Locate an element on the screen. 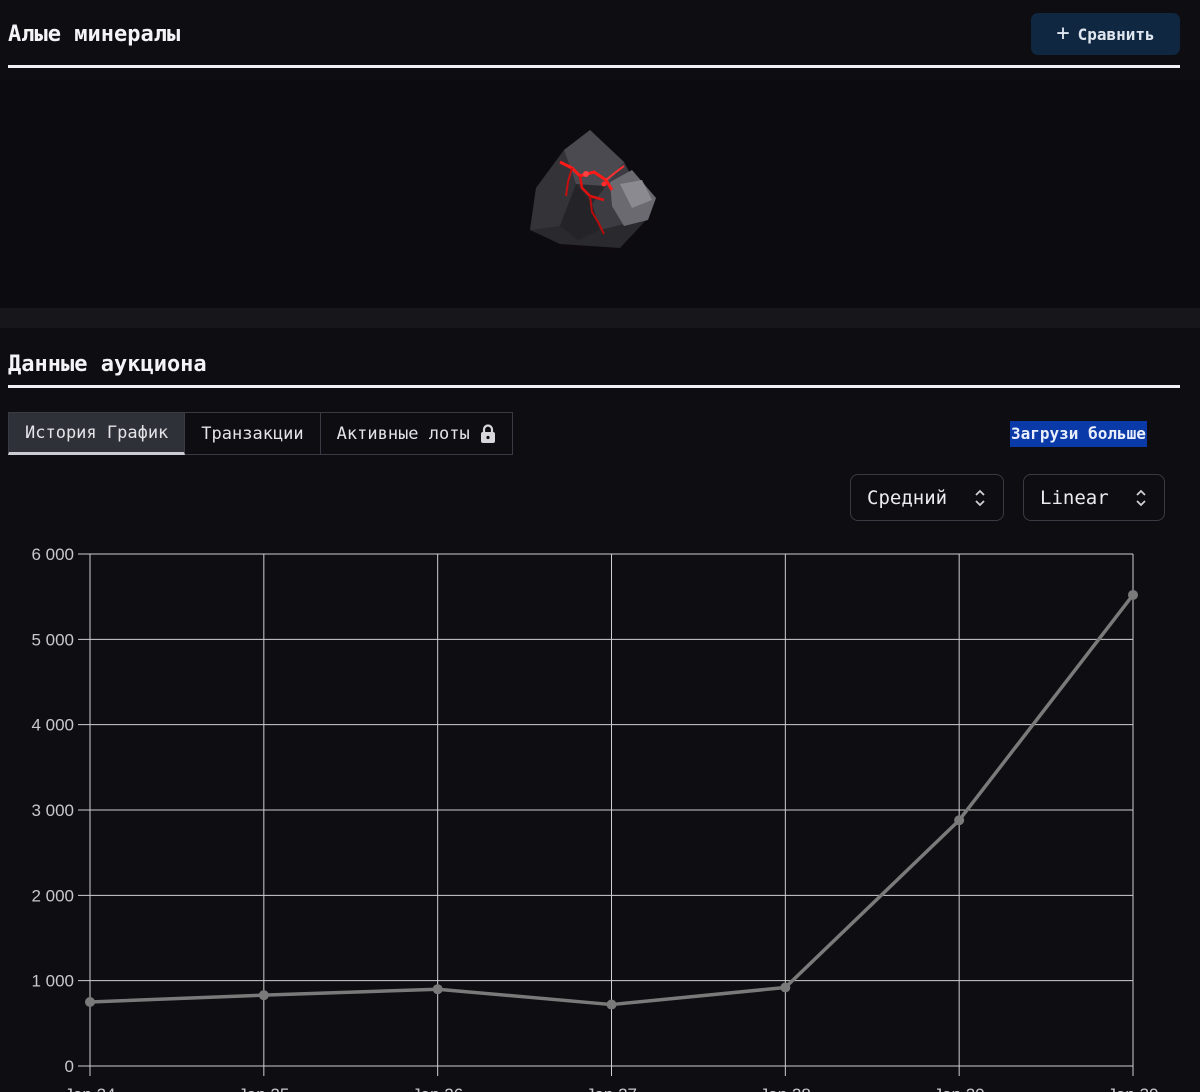 This screenshot has width=1200, height=1092. tab-history-chart: История График is located at coordinates (97, 433).